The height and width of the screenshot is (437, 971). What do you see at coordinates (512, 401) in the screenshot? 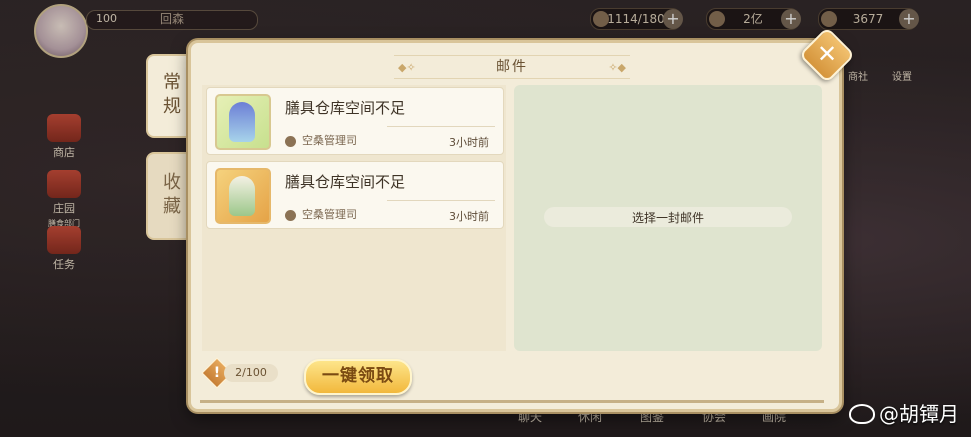
I see `dialog-bottom-trim` at bounding box center [512, 401].